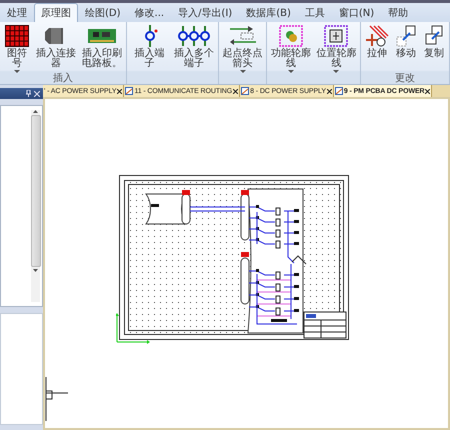 Image resolution: width=450 pixels, height=430 pixels. What do you see at coordinates (242, 48) in the screenshot?
I see `ribbon-button: 起点终点箭头` at bounding box center [242, 48].